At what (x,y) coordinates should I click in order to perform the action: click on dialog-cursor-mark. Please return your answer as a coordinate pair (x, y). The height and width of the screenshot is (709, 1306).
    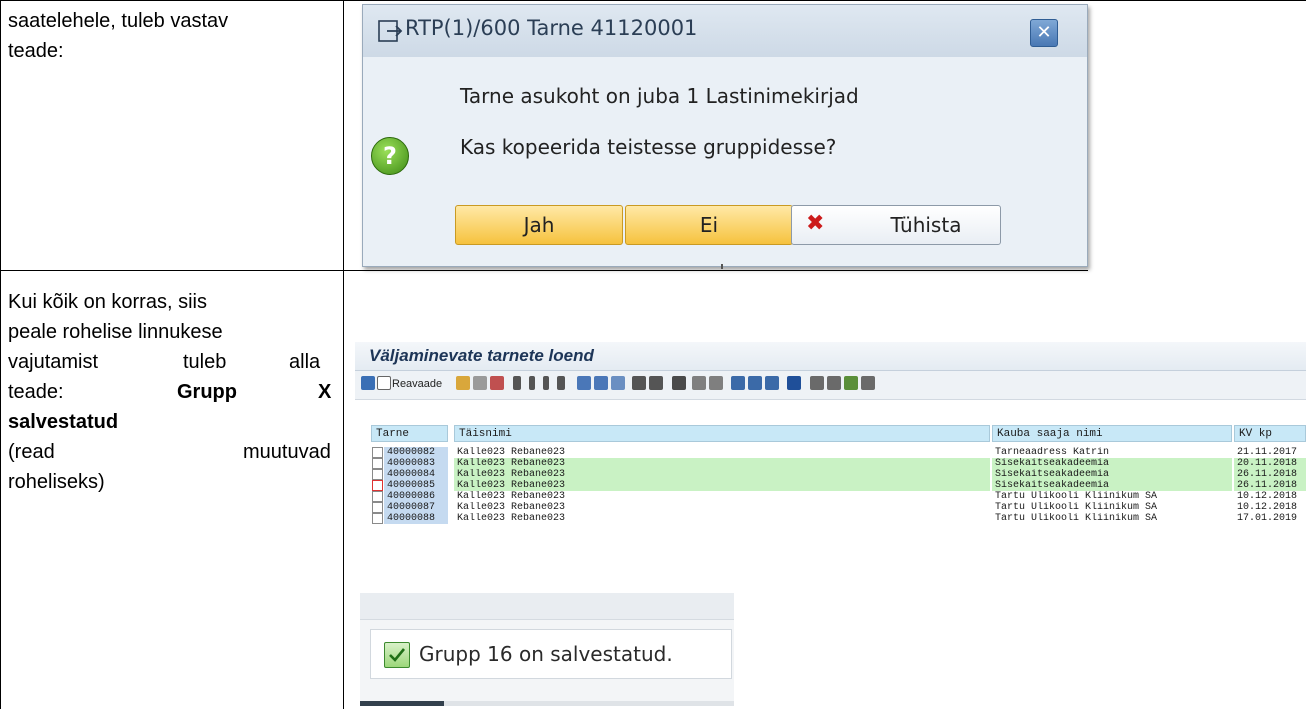
    Looking at the image, I should click on (722, 266).